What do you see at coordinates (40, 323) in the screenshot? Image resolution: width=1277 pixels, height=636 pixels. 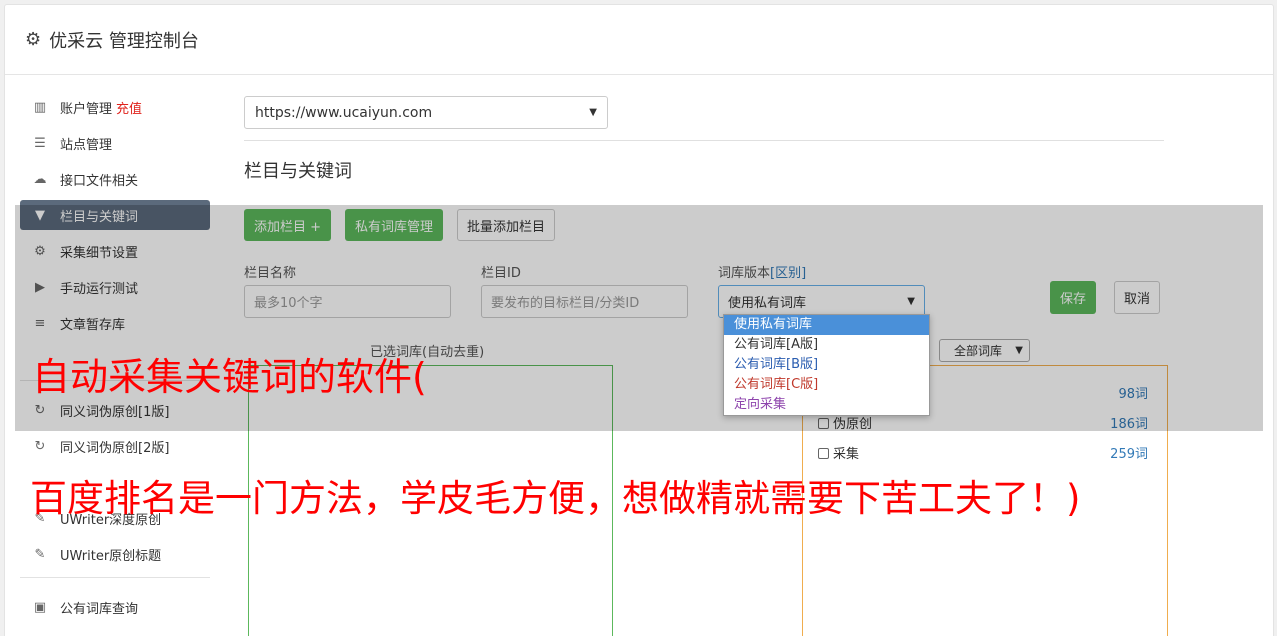 I see `database-icon: ≡` at bounding box center [40, 323].